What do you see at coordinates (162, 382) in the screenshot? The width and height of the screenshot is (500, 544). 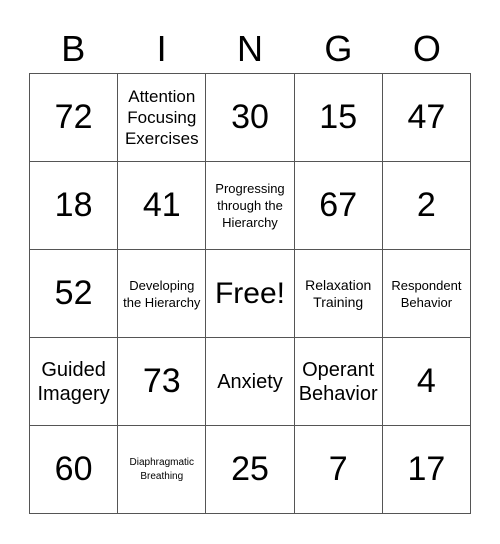 I see `bingo-cell: 73` at bounding box center [162, 382].